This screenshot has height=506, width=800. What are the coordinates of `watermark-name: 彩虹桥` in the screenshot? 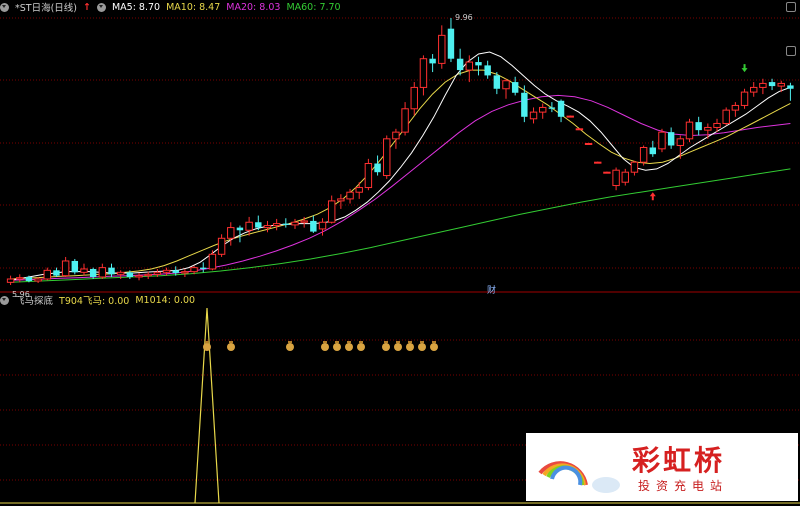 It's located at (679, 460).